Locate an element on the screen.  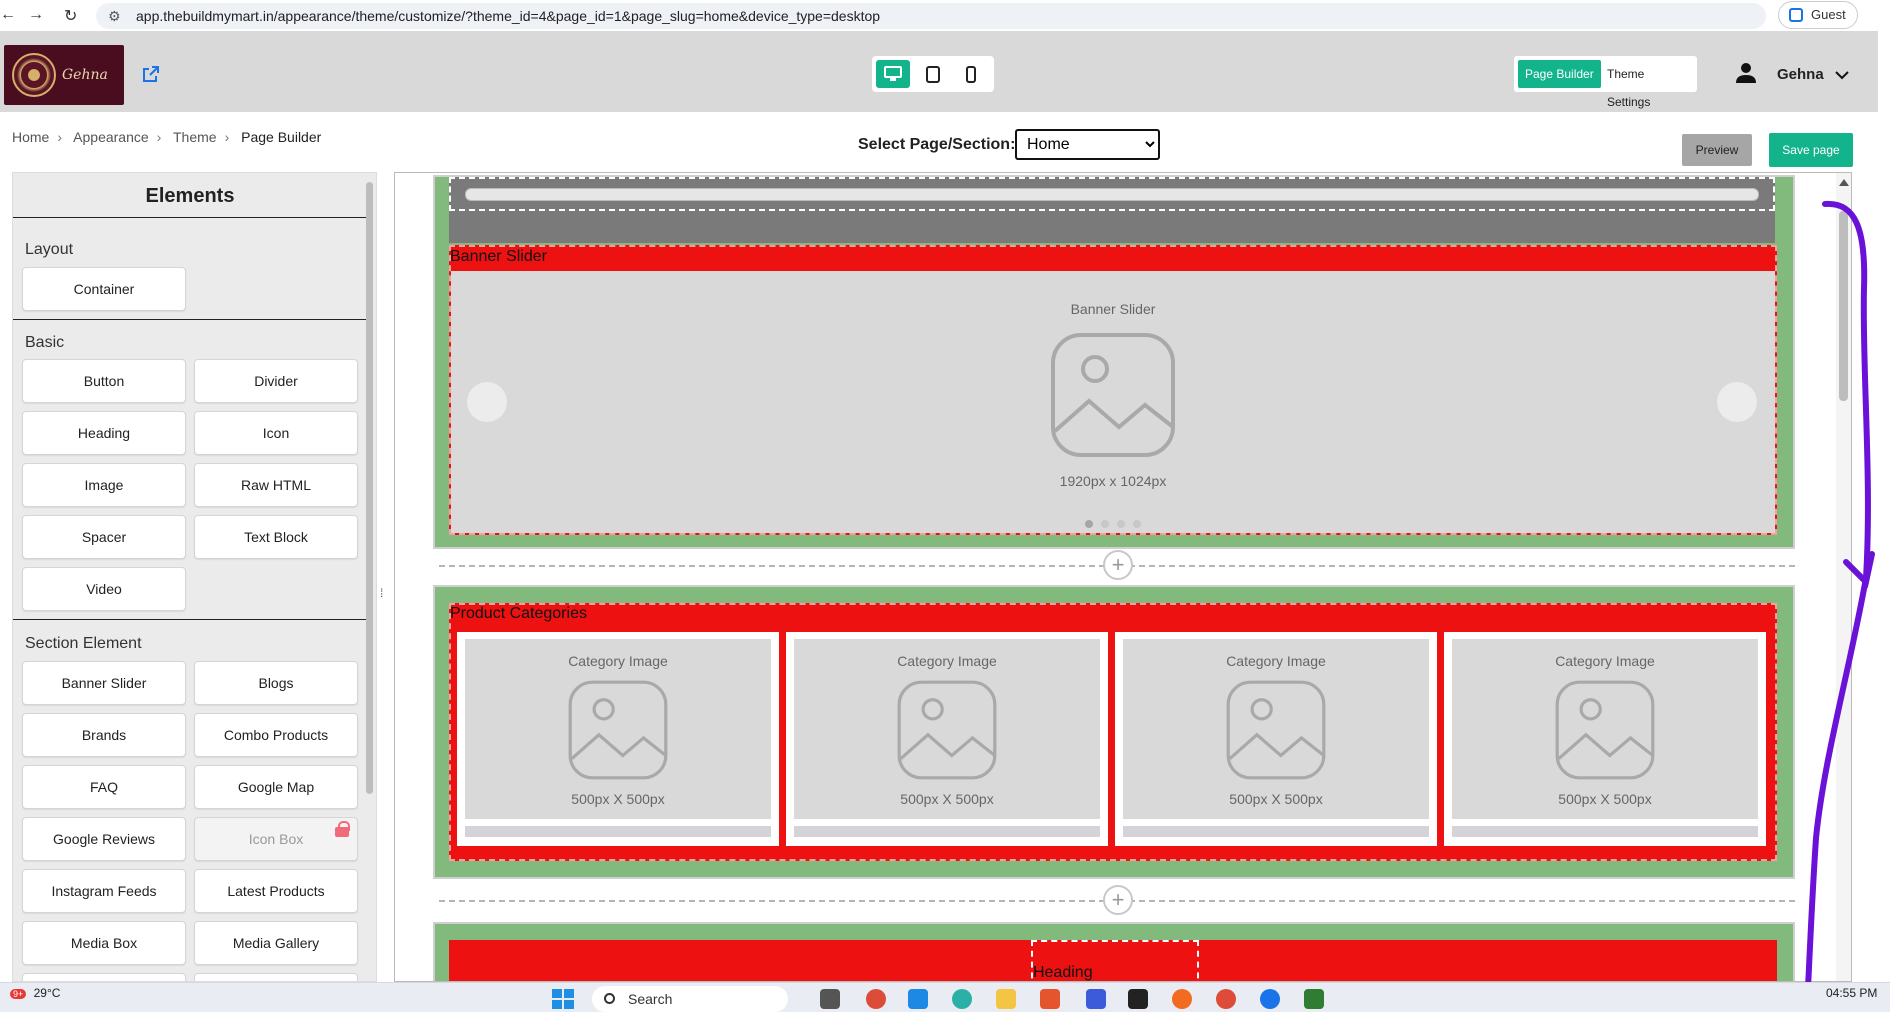
mobile-icon is located at coordinates (971, 74).